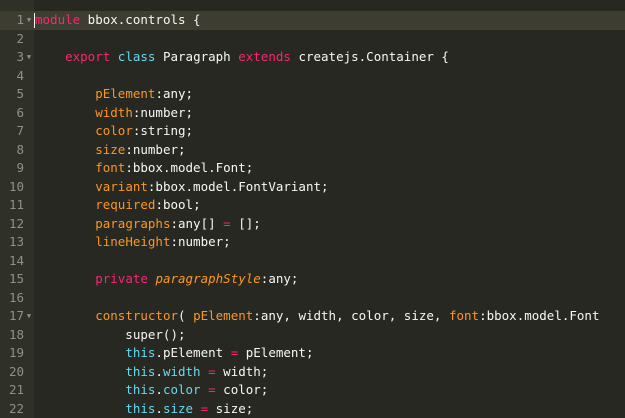 The height and width of the screenshot is (418, 625). What do you see at coordinates (242, 389) in the screenshot?
I see `code-token: color;` at bounding box center [242, 389].